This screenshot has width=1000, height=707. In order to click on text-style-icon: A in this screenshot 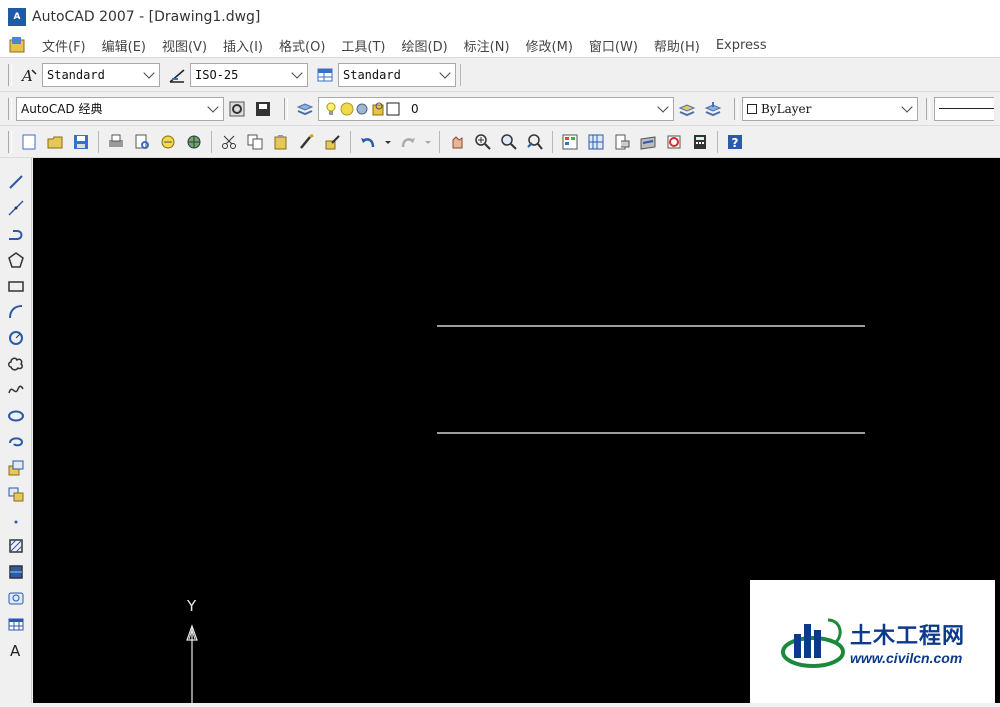, I will do `click(29, 75)`.